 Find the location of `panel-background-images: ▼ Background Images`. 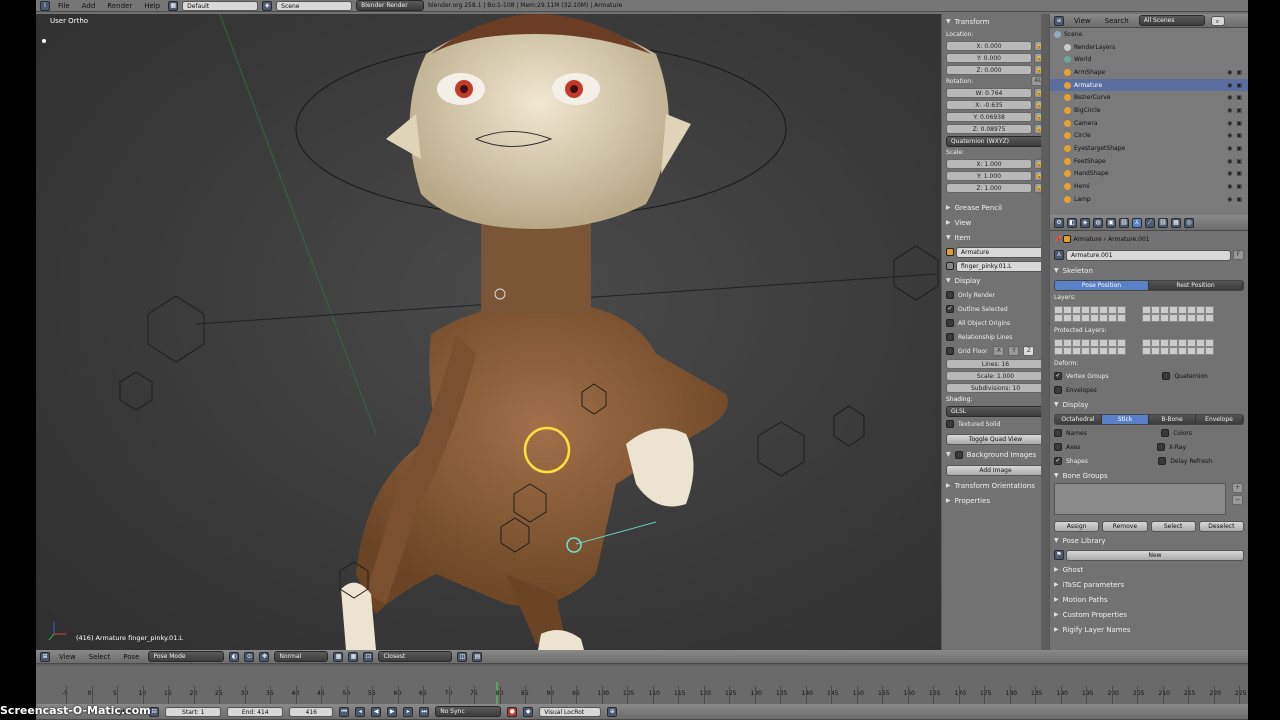

panel-background-images: ▼ Background Images is located at coordinates (995, 454).